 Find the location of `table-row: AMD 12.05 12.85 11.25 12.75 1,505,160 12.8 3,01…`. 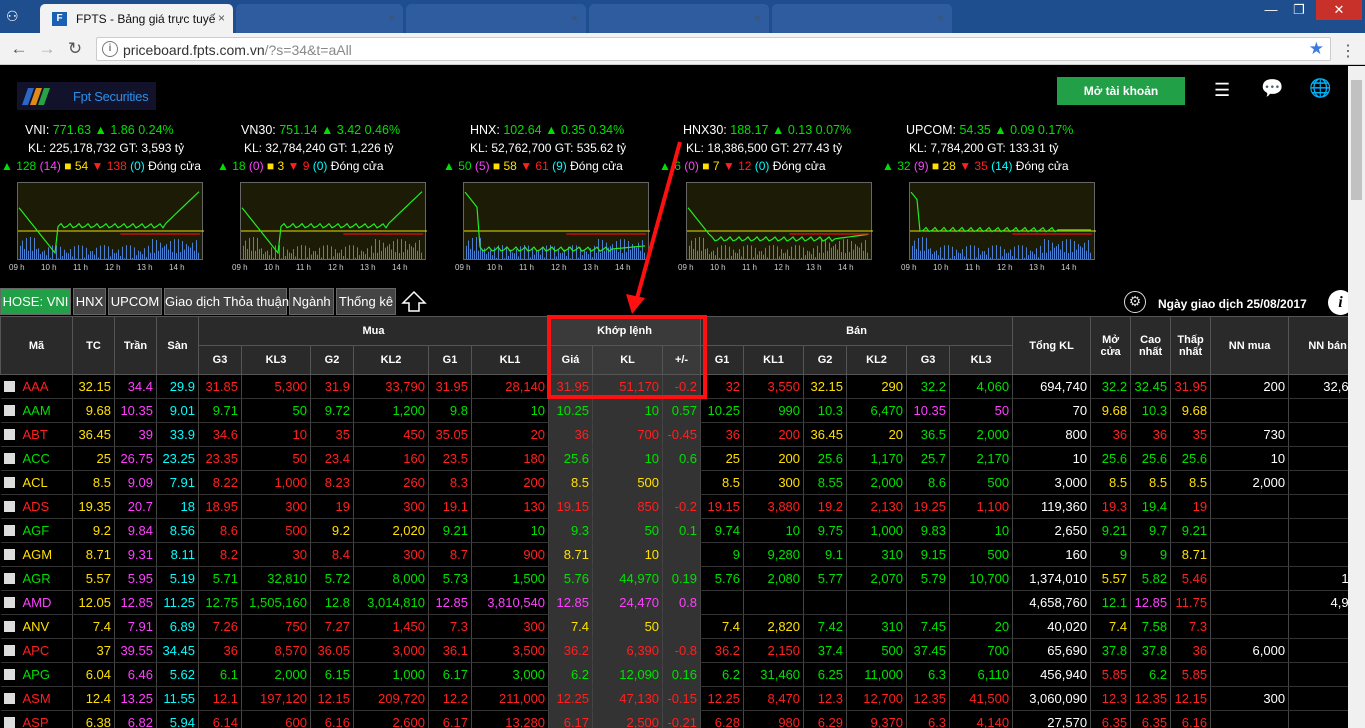

table-row: AMD 12.05 12.85 11.25 12.75 1,505,160 12.8 3,01… is located at coordinates (674, 602).